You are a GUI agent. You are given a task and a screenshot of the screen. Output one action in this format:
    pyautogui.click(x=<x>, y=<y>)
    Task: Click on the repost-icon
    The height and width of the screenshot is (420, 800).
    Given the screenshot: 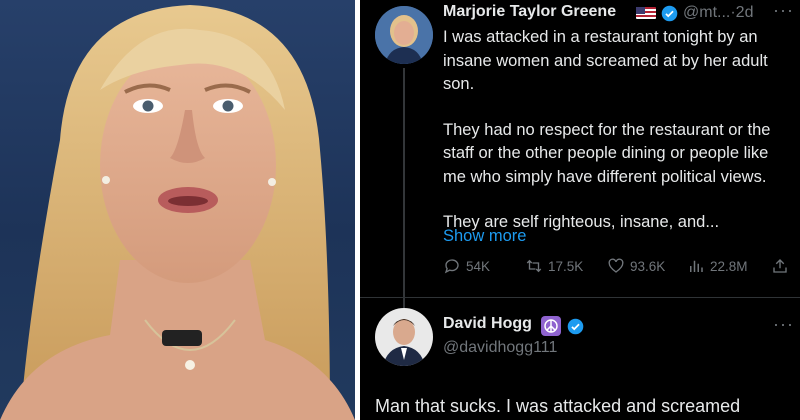 What is the action you would take?
    pyautogui.click(x=534, y=266)
    